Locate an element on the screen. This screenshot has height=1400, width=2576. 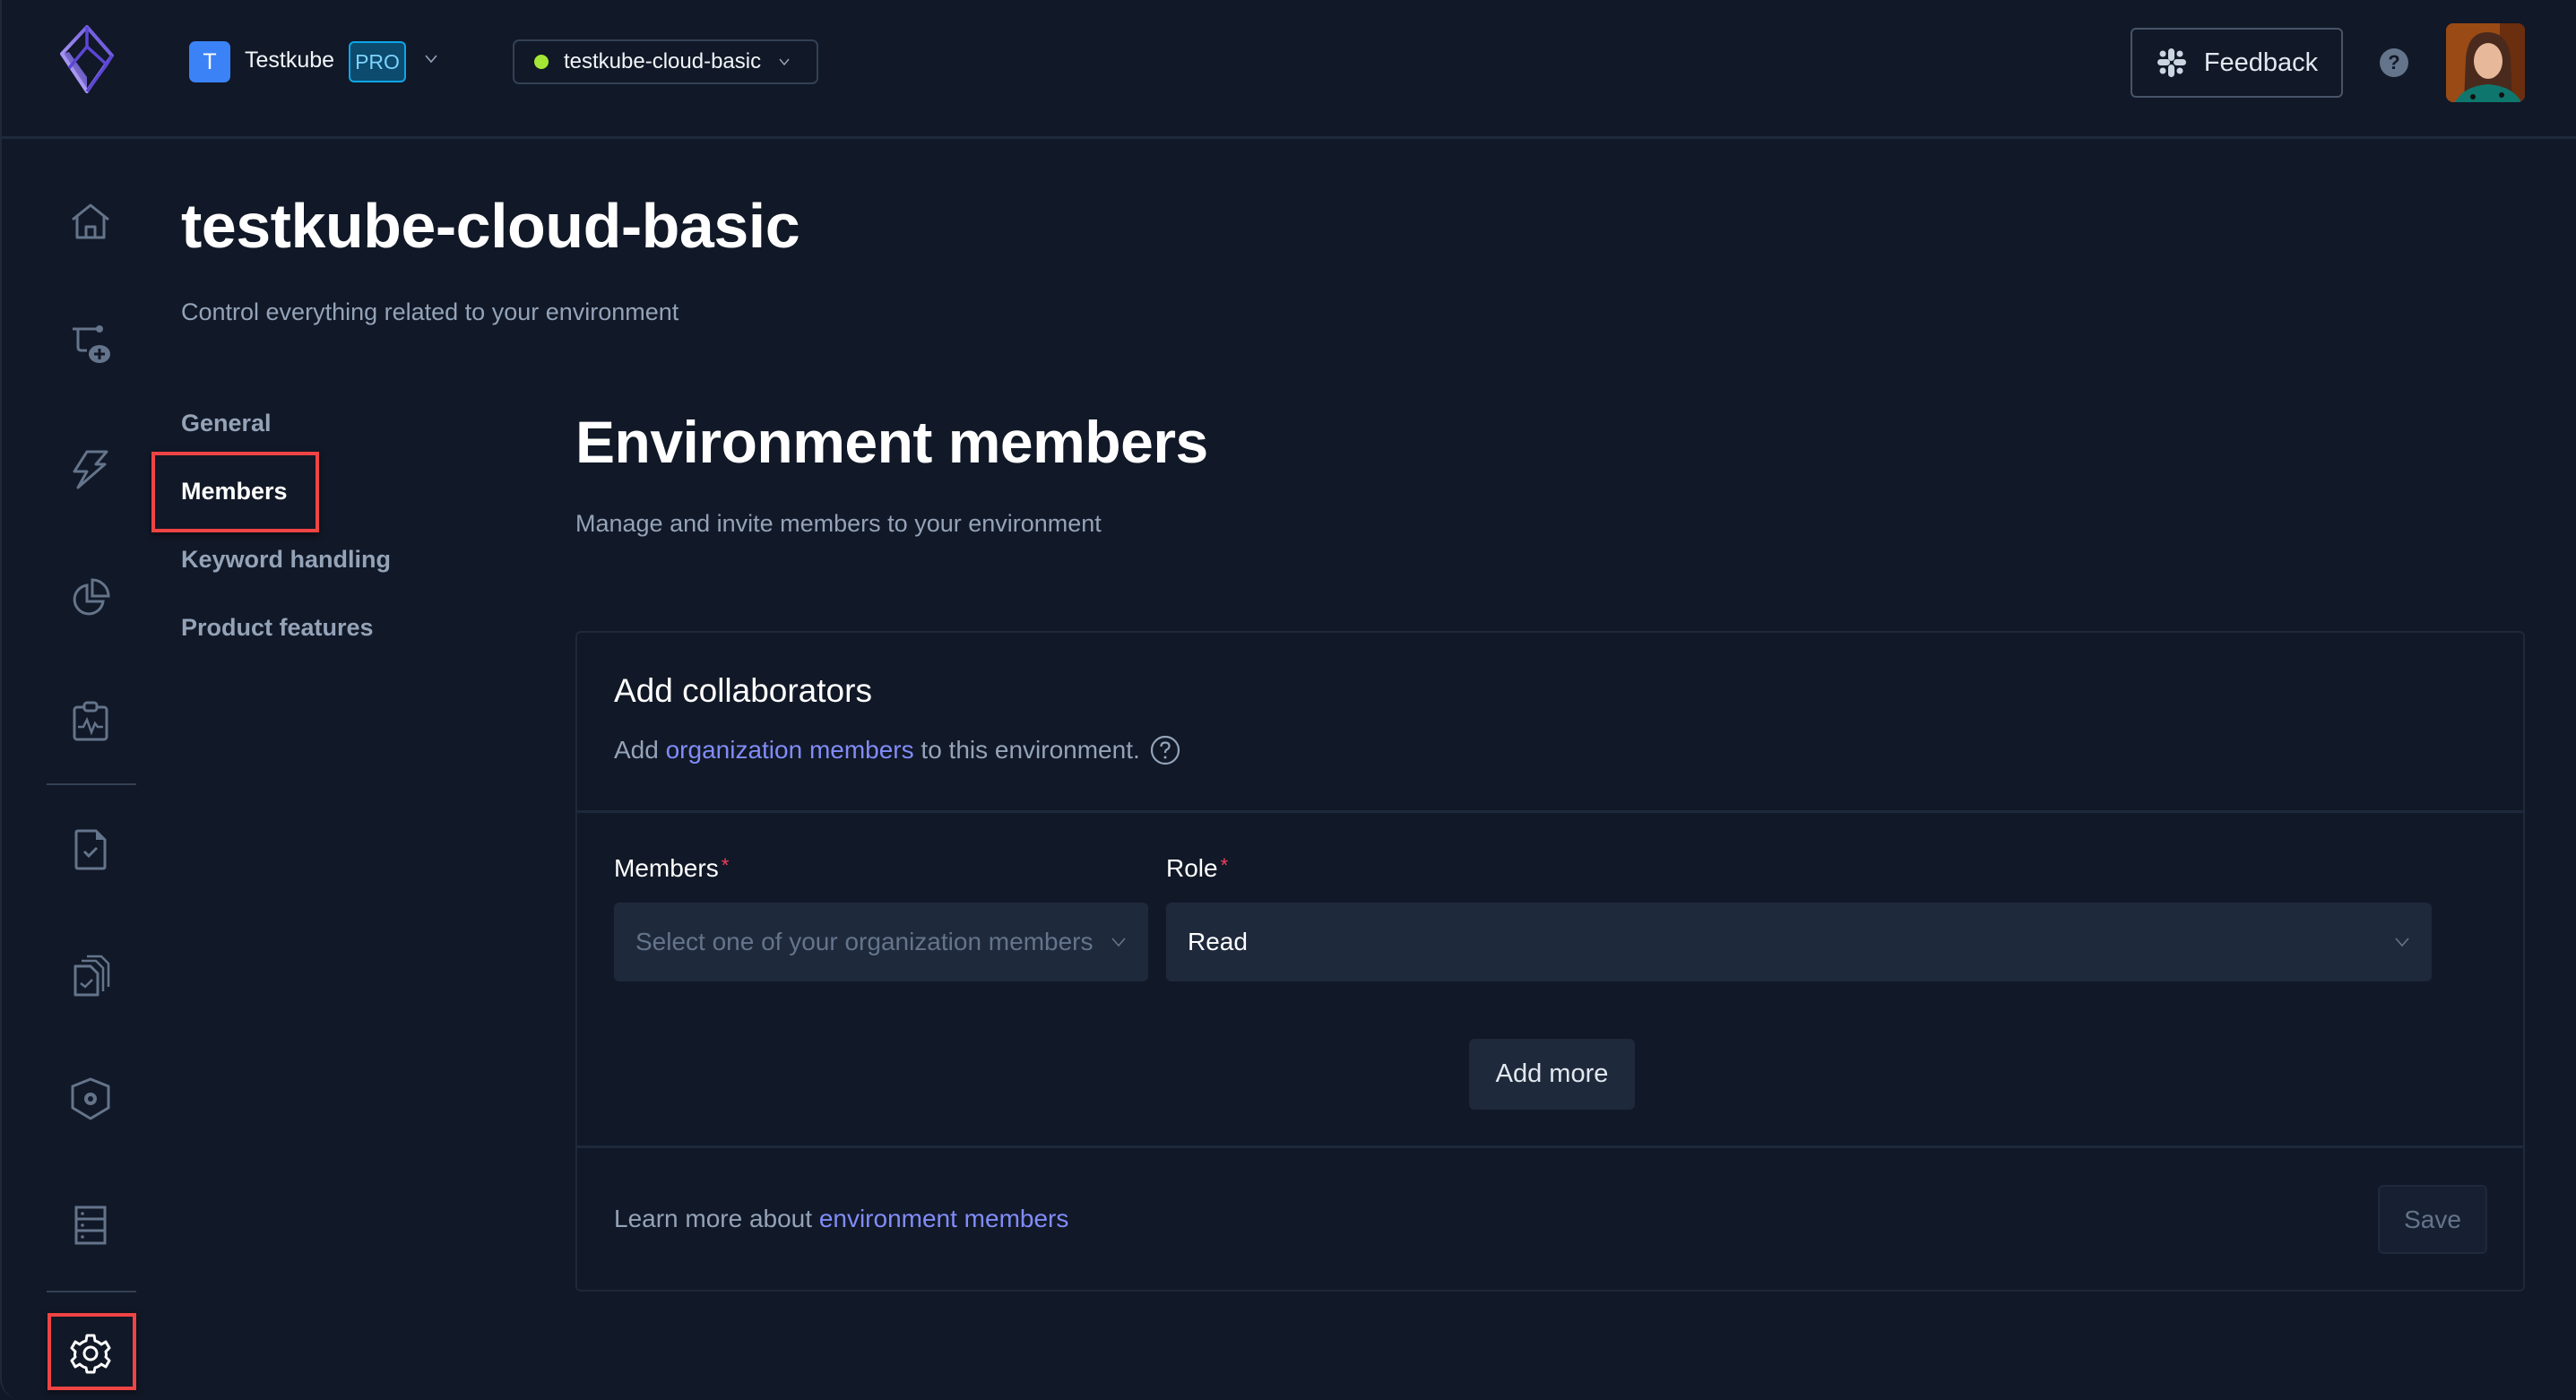
shield-gear-icon is located at coordinates (90, 1098).